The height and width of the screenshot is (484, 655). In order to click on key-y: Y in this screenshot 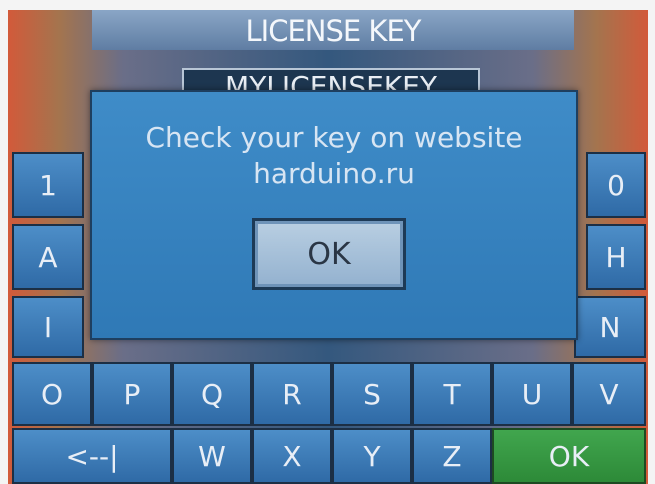, I will do `click(372, 456)`.